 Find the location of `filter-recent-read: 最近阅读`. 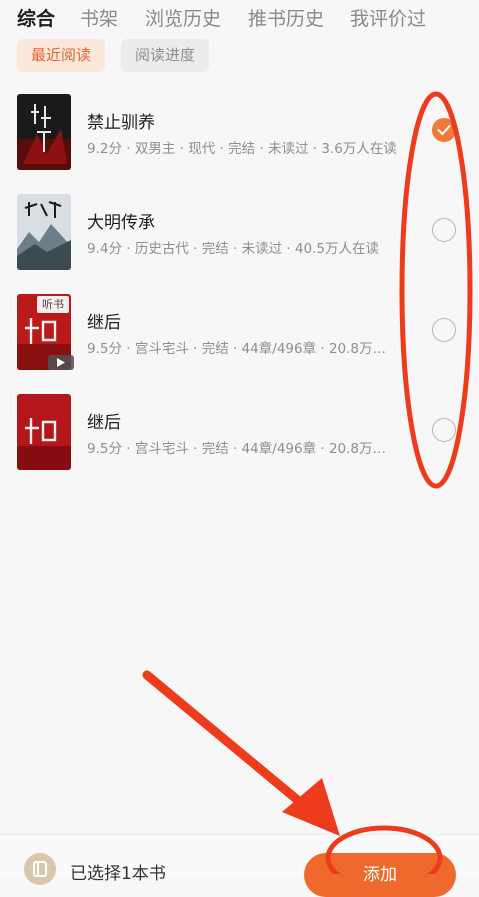

filter-recent-read: 最近阅读 is located at coordinates (61, 55).